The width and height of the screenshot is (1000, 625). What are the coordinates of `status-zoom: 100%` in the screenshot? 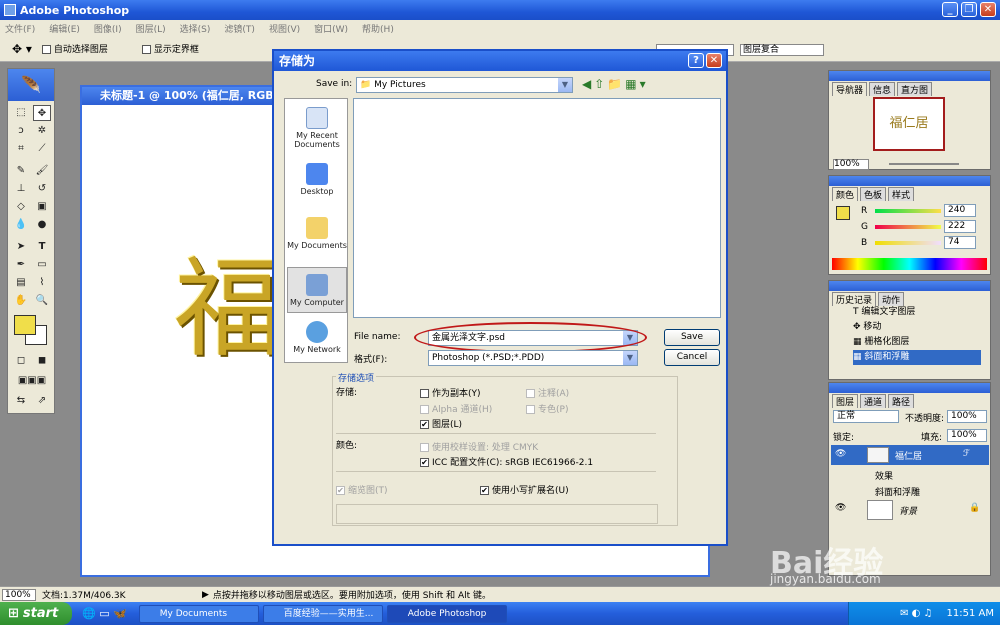 It's located at (19, 594).